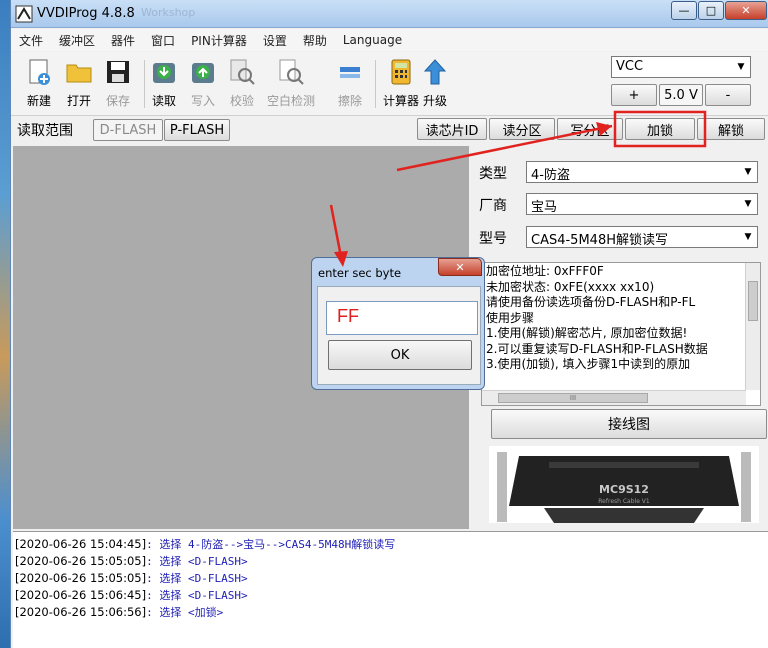 This screenshot has height=648, width=768. I want to click on read-range-label: 读取范围, so click(45, 131).